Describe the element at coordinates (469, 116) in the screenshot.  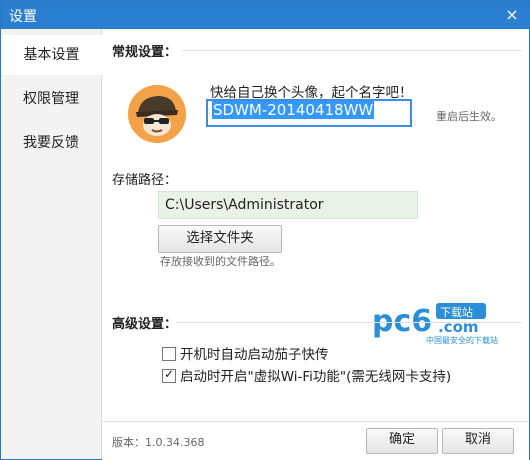
I see `restart-tip: 重启后生效。` at that location.